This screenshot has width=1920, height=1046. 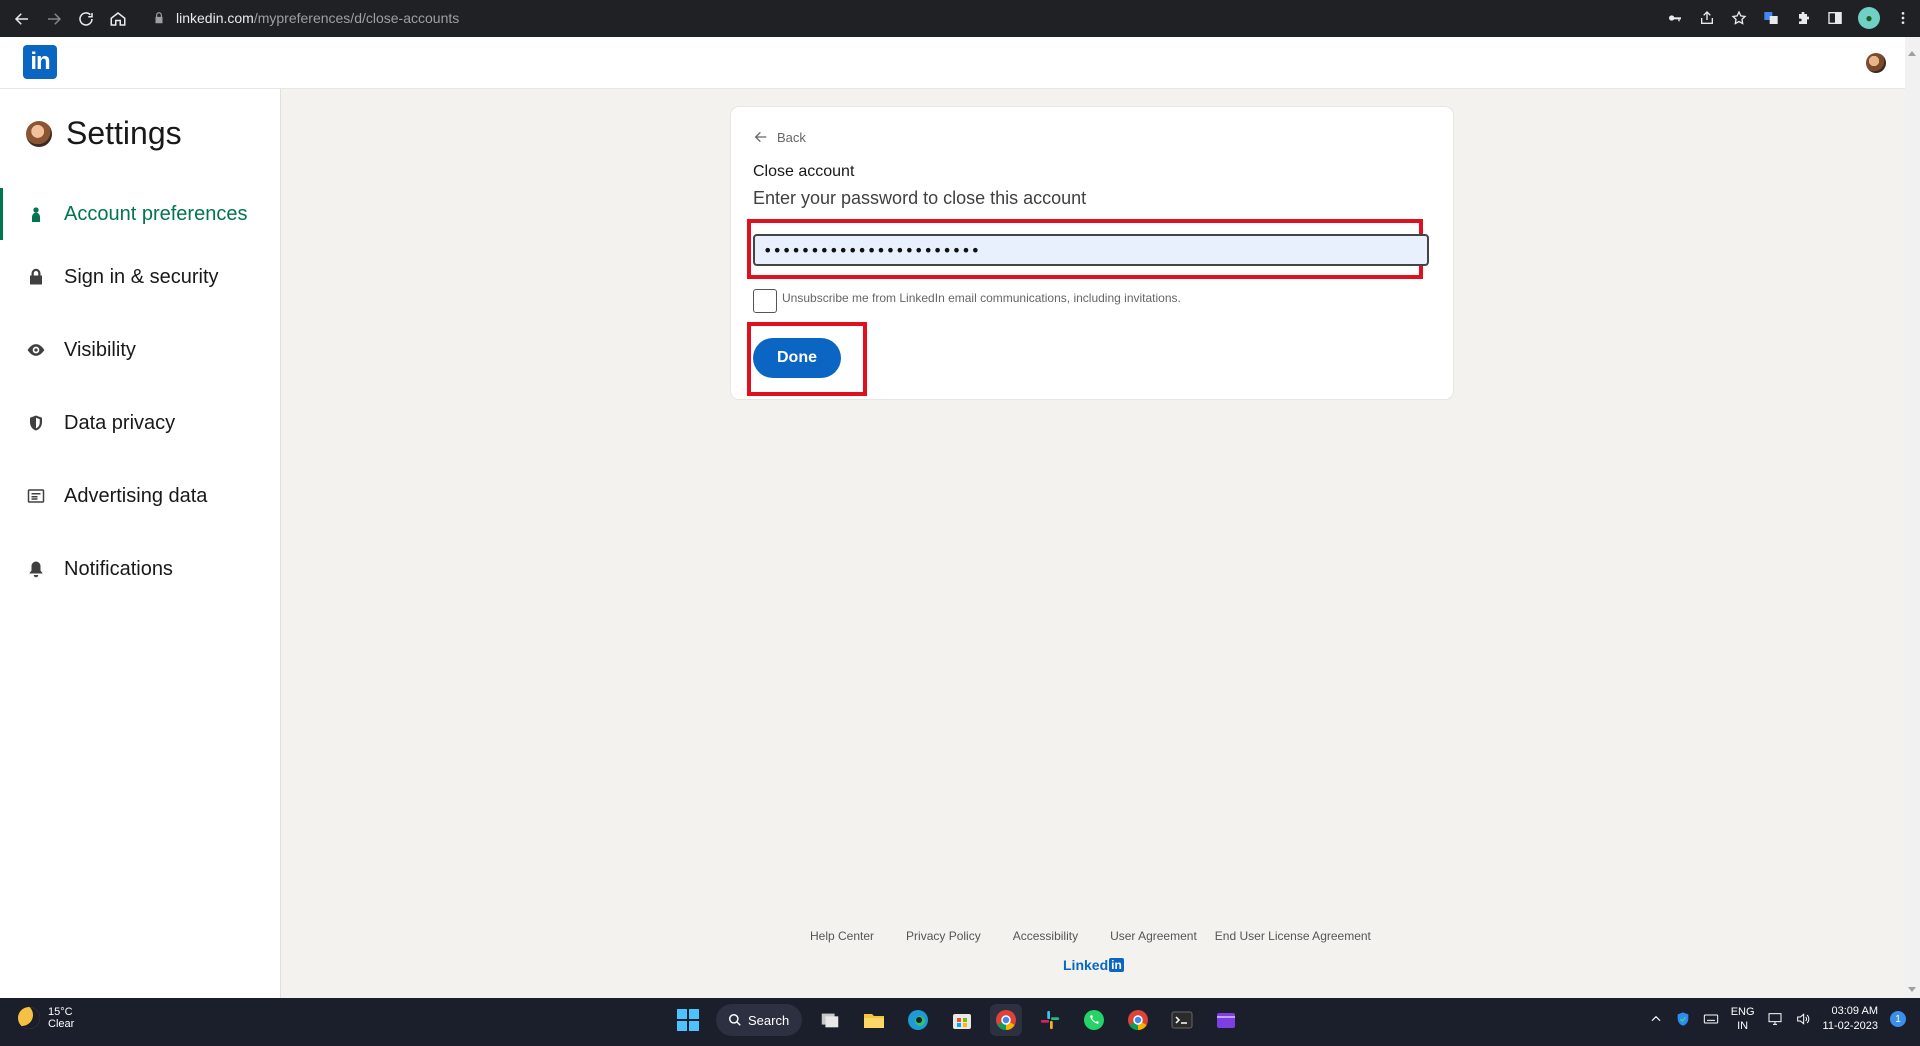 What do you see at coordinates (943, 936) in the screenshot?
I see `footer-link-privacy-policy: Privacy Policy` at bounding box center [943, 936].